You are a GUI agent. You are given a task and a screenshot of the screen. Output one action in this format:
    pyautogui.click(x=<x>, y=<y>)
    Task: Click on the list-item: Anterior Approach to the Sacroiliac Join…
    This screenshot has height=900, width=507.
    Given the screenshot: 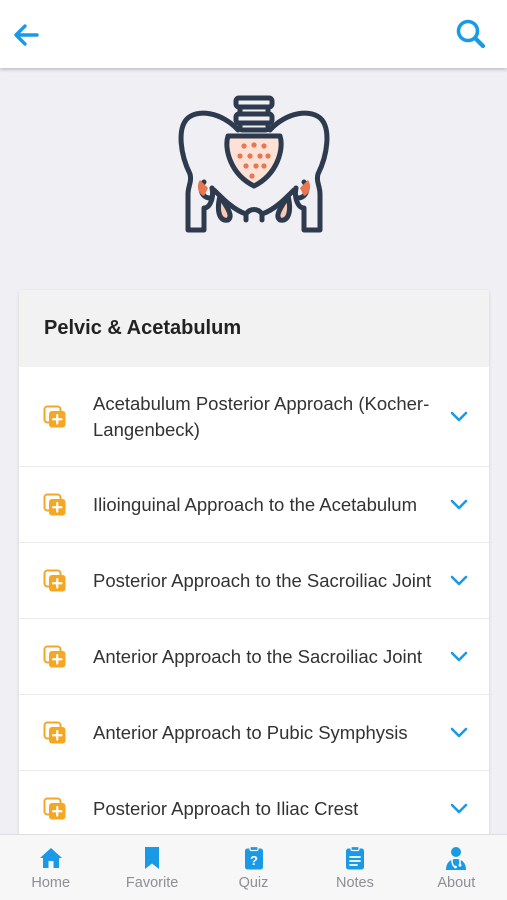 What is the action you would take?
    pyautogui.click(x=254, y=657)
    